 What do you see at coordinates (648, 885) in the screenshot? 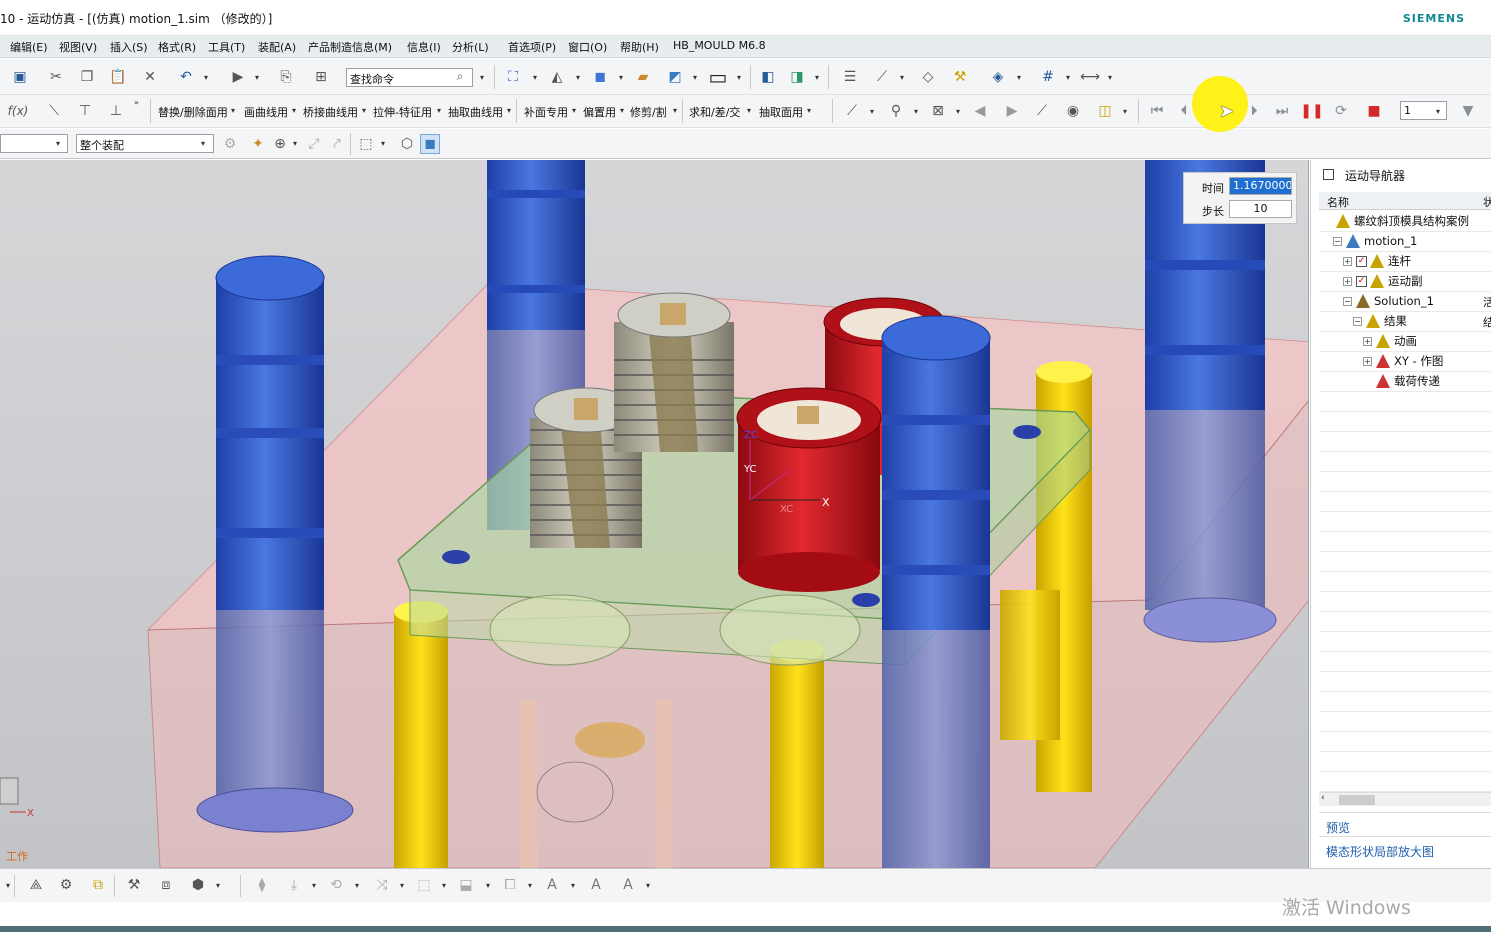
I see `text-size-dropdown-icon: ▾` at bounding box center [648, 885].